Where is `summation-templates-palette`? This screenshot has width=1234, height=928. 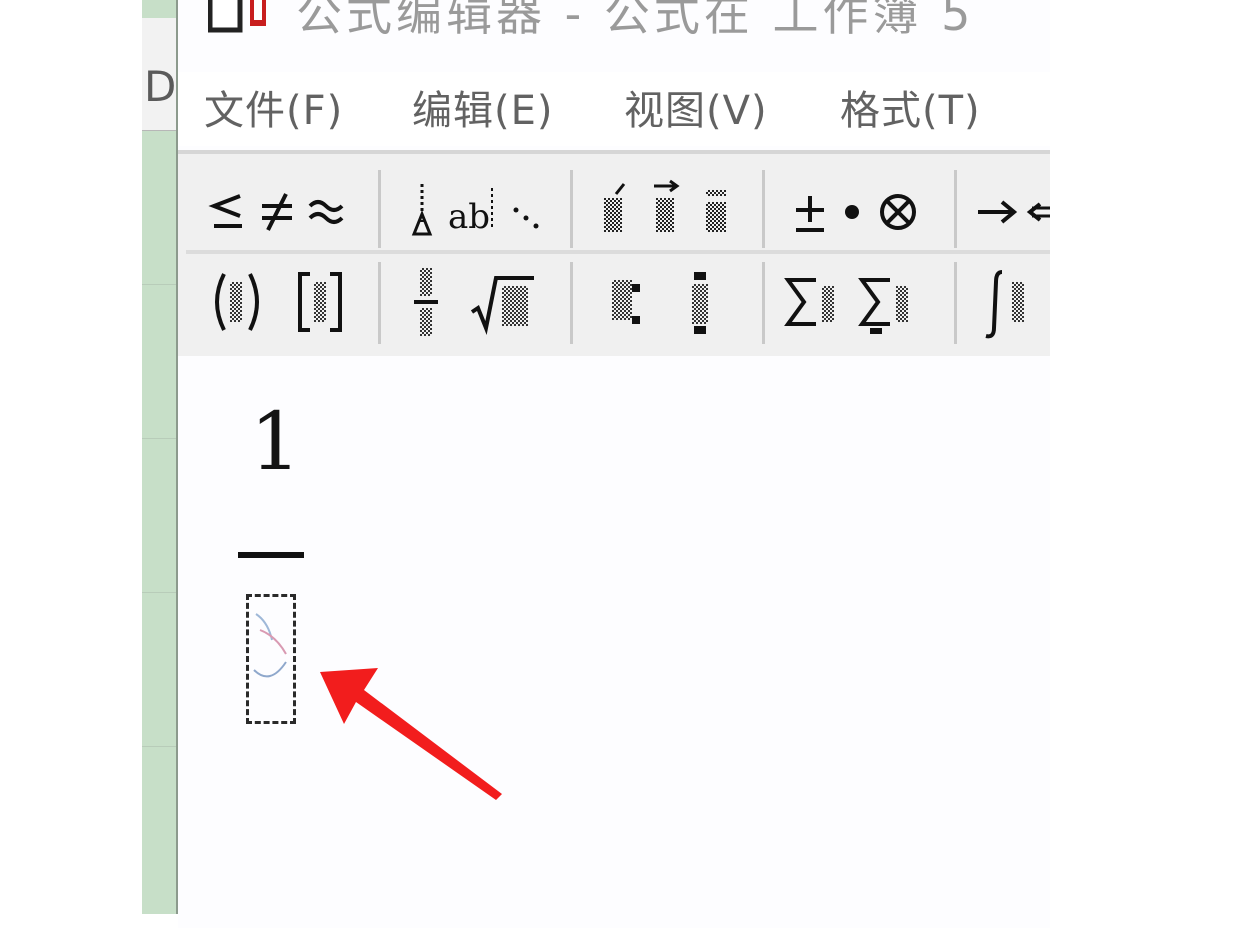
summation-templates-palette is located at coordinates (862, 306).